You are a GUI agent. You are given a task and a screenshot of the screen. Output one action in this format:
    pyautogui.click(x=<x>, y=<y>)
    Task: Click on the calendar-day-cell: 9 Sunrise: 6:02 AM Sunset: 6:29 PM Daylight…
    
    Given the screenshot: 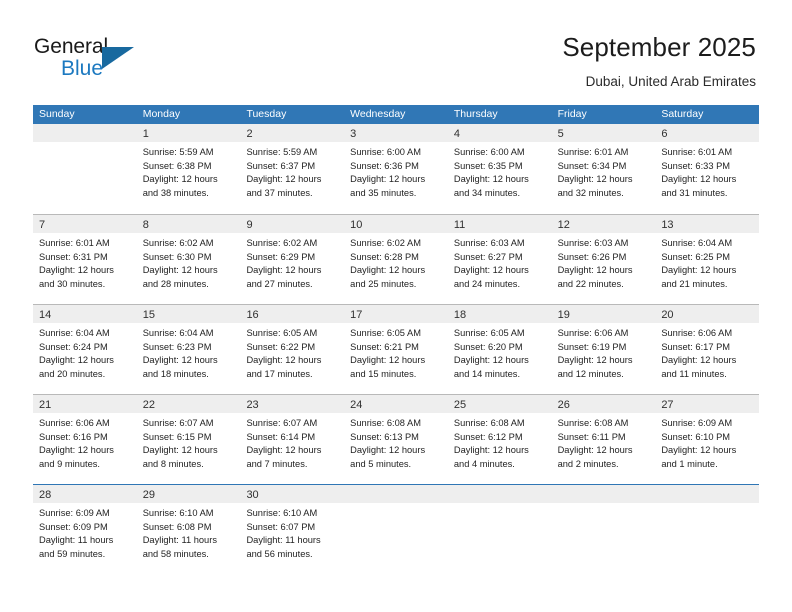 What is the action you would take?
    pyautogui.click(x=292, y=259)
    